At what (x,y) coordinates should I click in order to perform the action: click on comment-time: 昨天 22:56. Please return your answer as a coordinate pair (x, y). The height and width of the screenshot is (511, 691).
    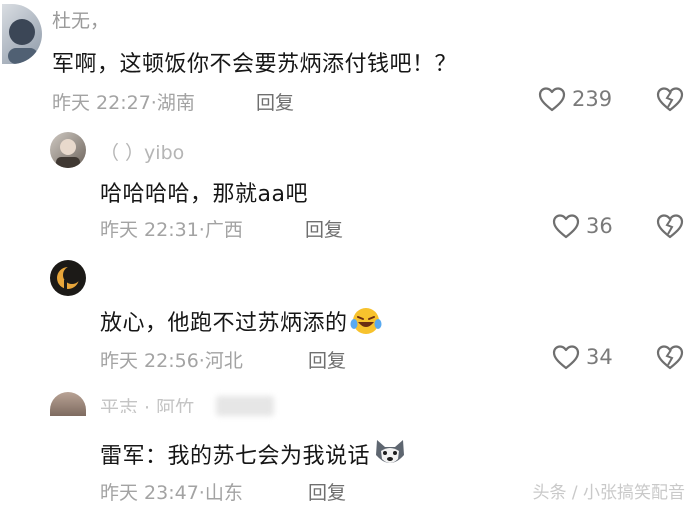
    Looking at the image, I should click on (149, 361).